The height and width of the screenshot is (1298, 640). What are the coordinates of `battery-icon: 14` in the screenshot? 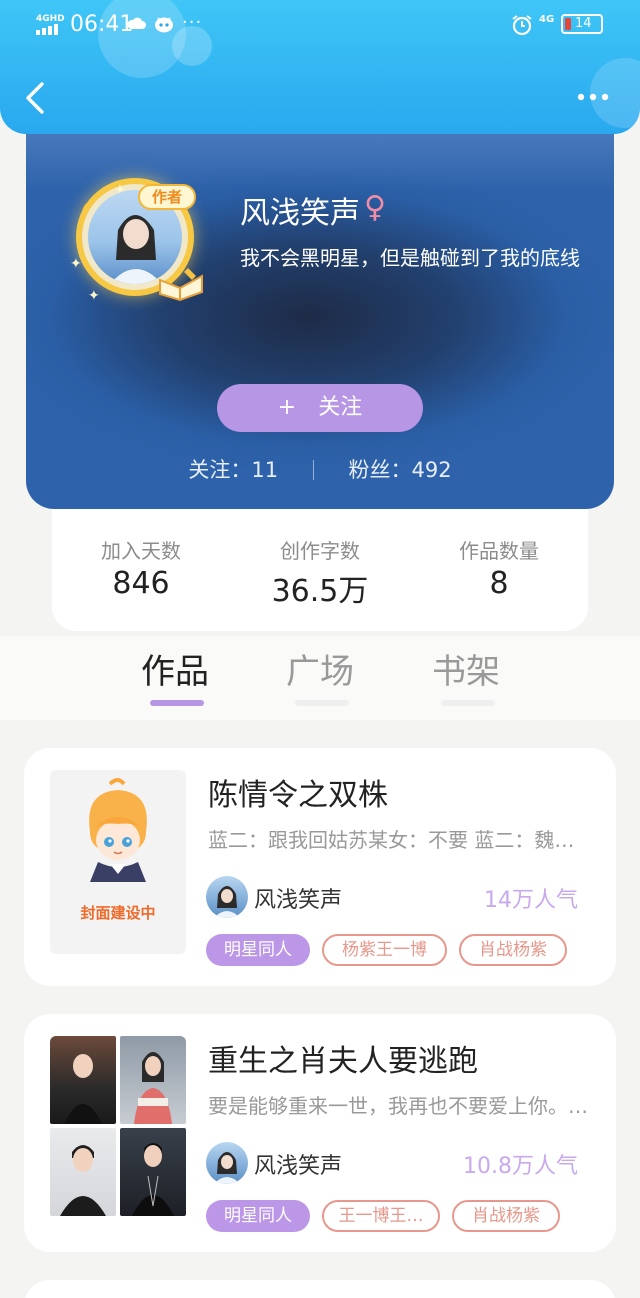 It's located at (582, 24).